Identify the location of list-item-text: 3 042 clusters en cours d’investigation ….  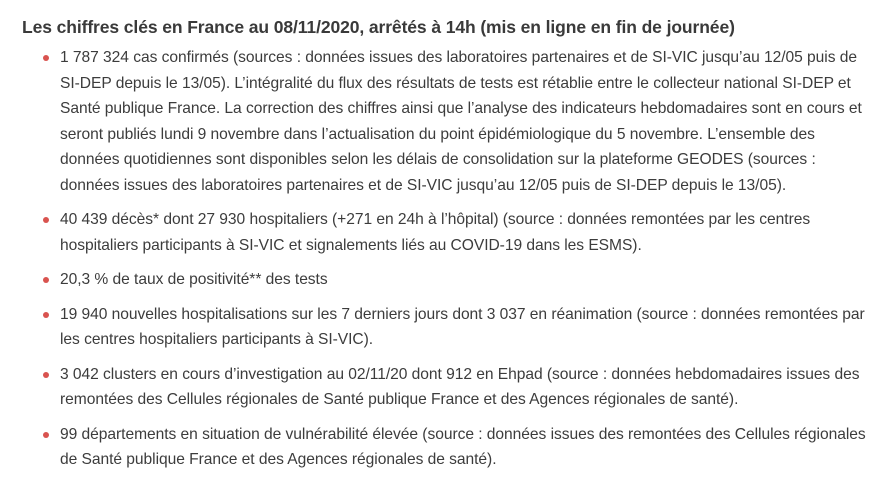
(460, 387).